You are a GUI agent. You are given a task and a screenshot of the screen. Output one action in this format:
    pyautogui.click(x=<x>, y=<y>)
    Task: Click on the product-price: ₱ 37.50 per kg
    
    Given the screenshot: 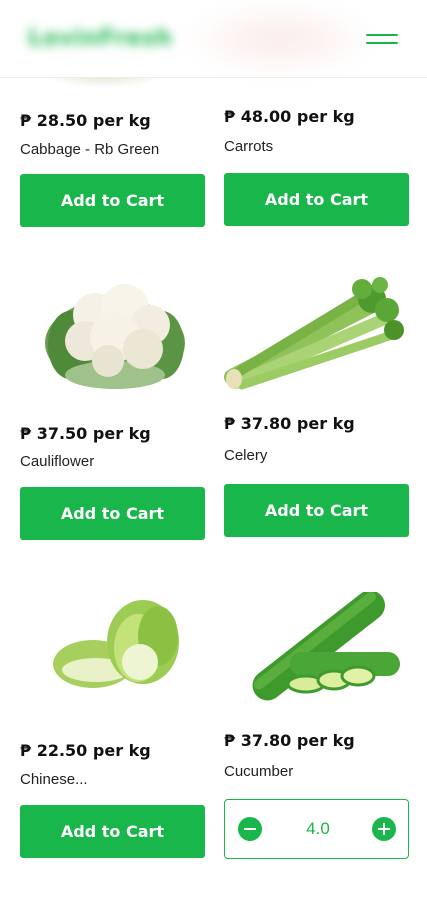 What is the action you would take?
    pyautogui.click(x=85, y=433)
    